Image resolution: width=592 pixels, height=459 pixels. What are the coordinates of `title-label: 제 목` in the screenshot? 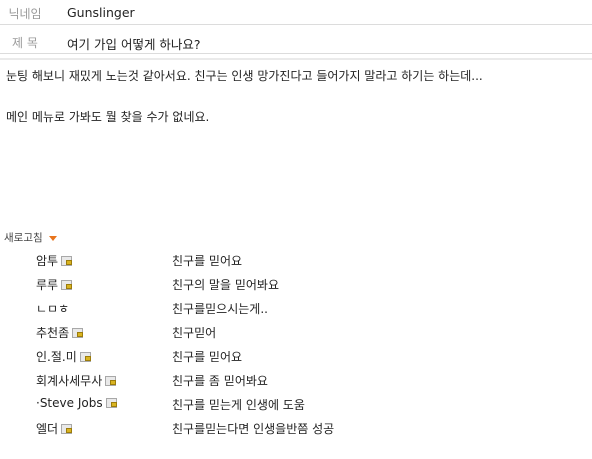 It's located at (25, 43).